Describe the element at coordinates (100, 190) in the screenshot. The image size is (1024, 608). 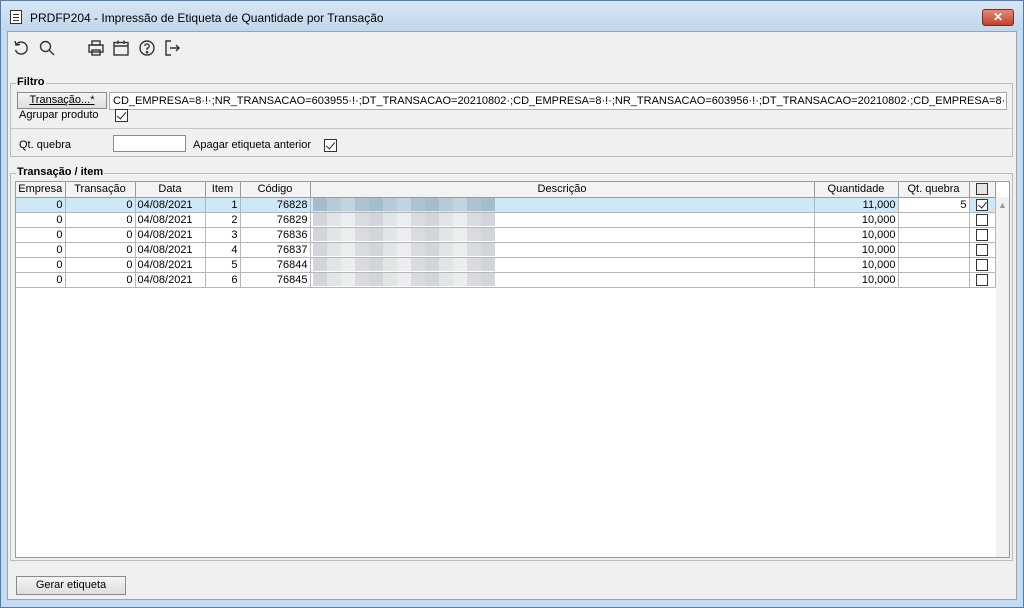
I see `col-transacao: Transação` at that location.